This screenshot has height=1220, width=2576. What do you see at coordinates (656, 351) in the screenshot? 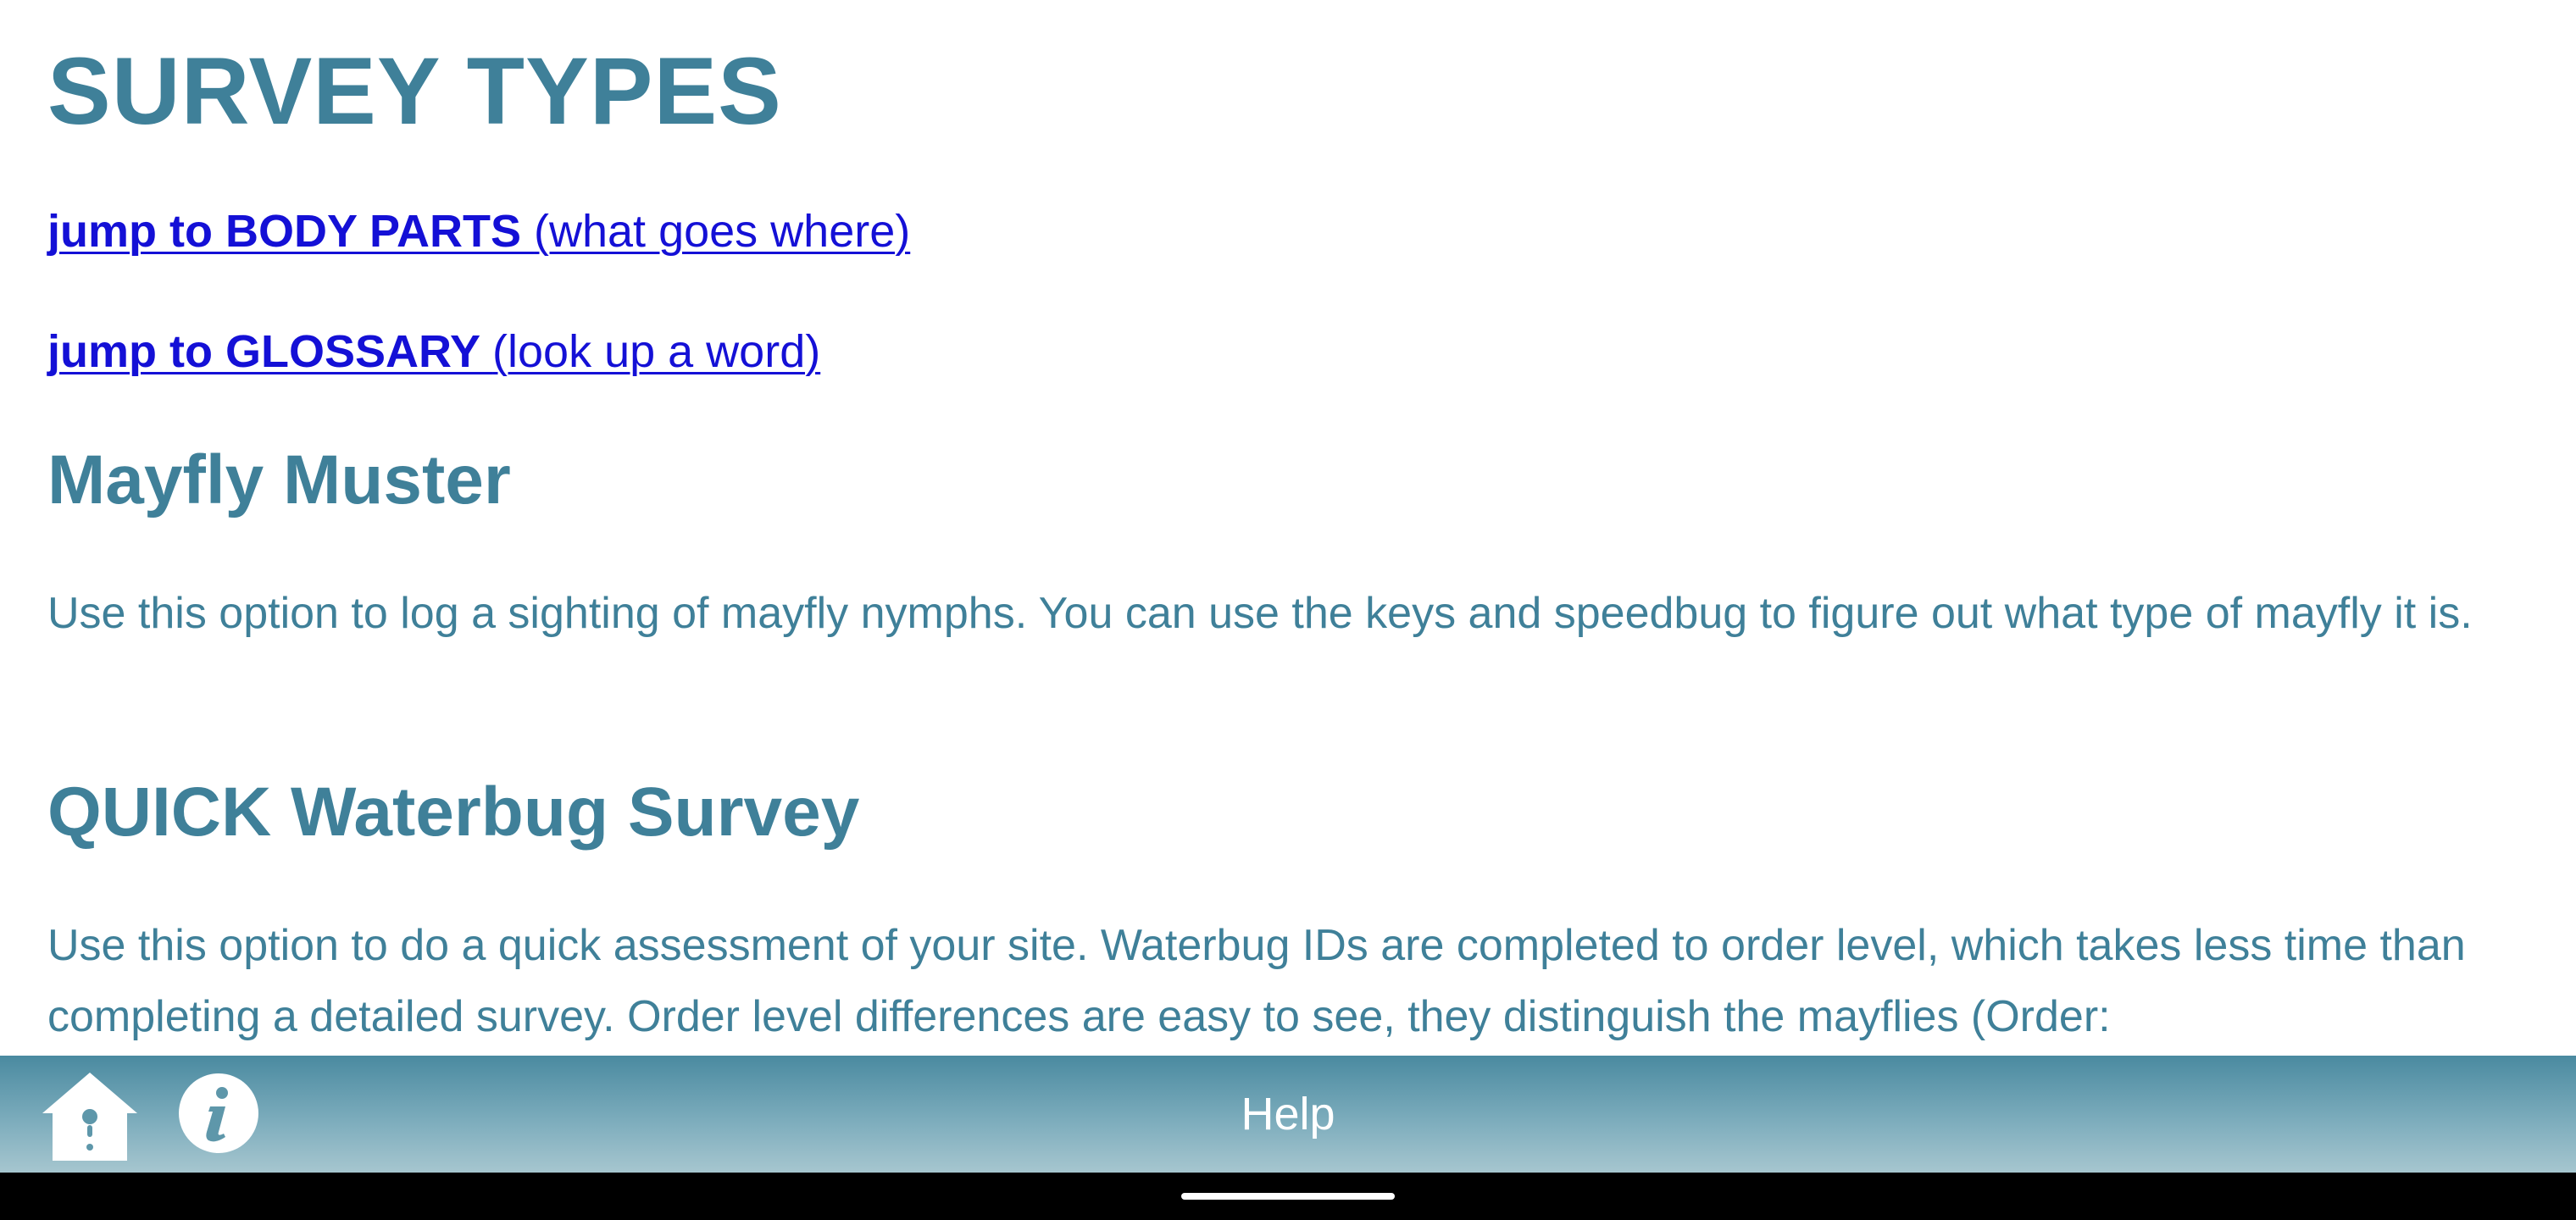
I see `link-rest-text: (look up a word)` at bounding box center [656, 351].